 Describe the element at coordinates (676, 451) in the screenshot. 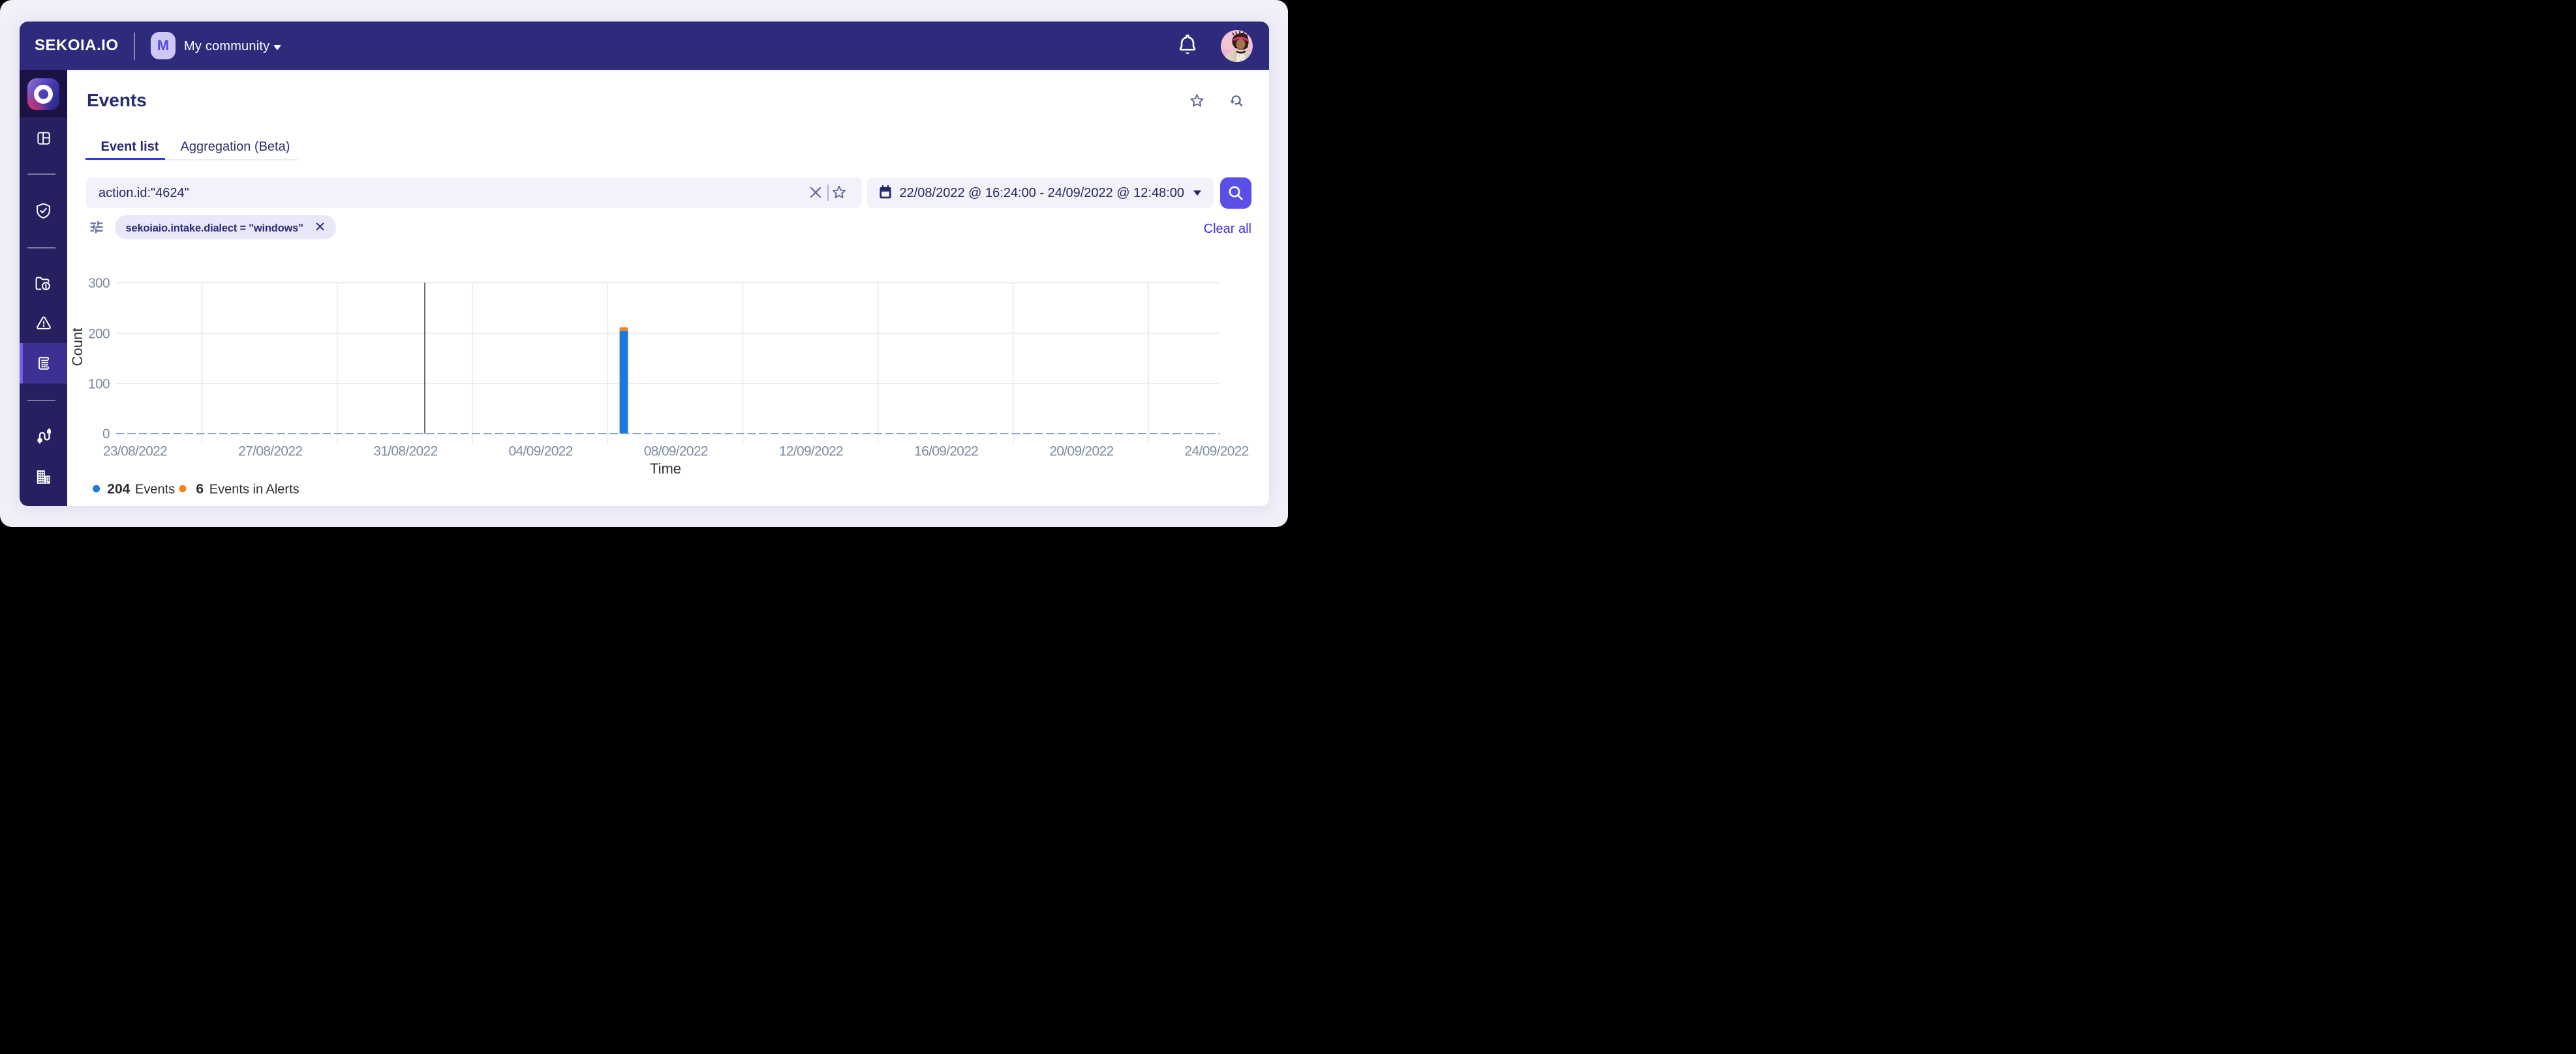

I see `svg-text: 08/09/2022` at that location.